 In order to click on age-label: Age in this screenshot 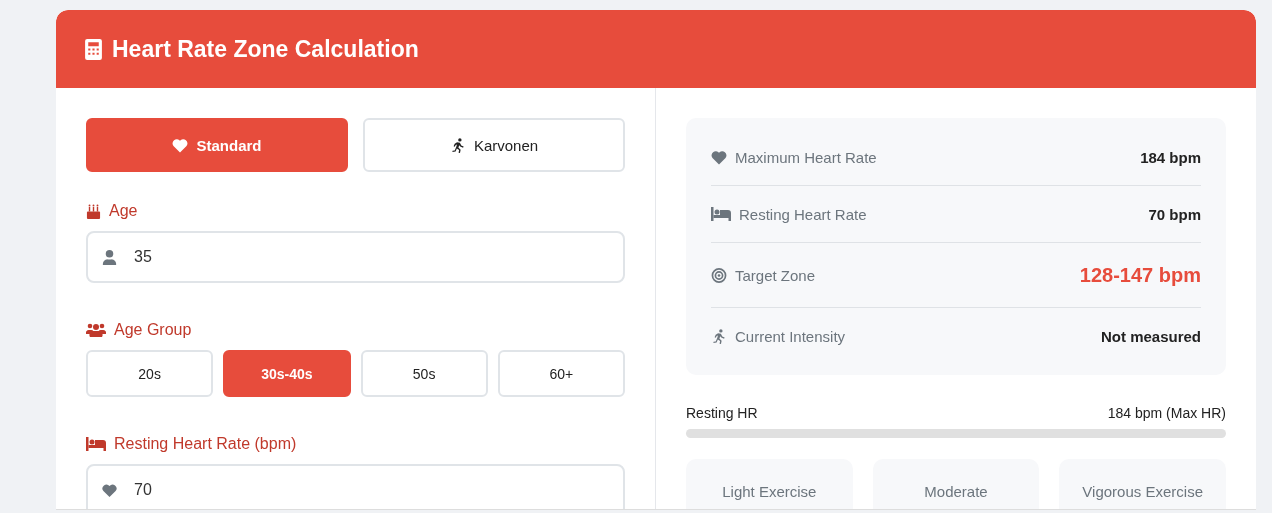, I will do `click(123, 211)`.